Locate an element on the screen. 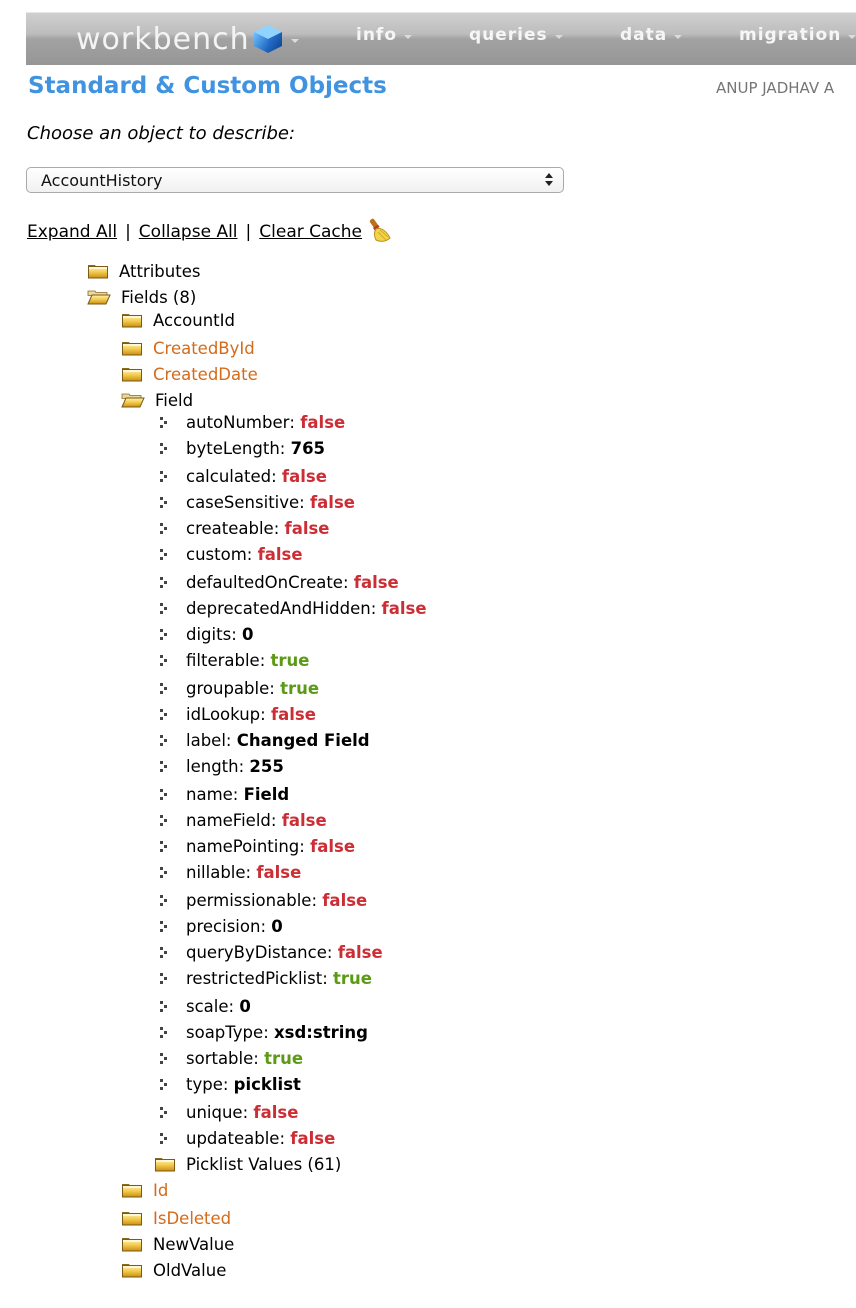 The height and width of the screenshot is (1308, 856). broom-icon is located at coordinates (381, 231).